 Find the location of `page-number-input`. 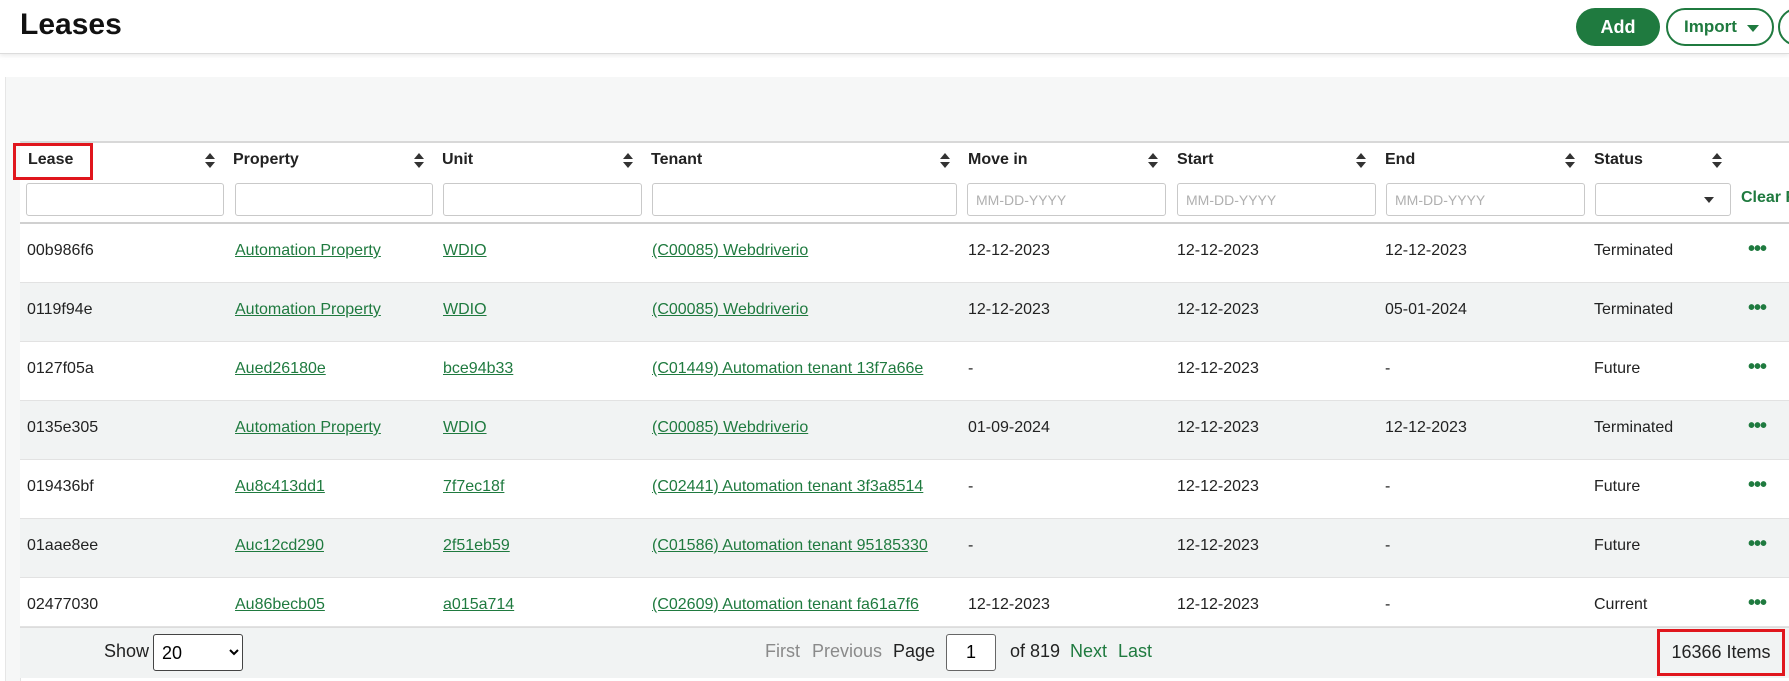

page-number-input is located at coordinates (971, 652).